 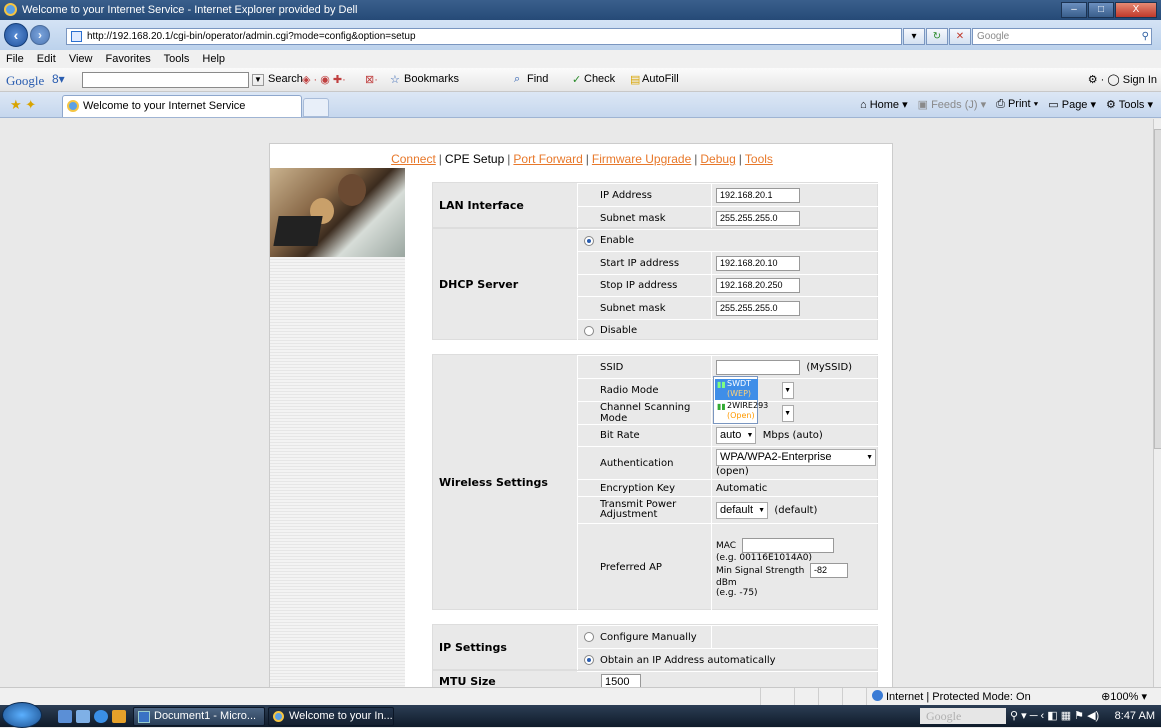 I want to click on nav-debug: Debug, so click(x=717, y=159).